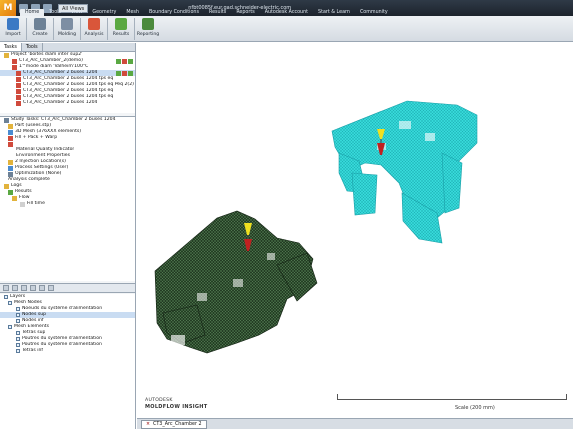 This screenshot has width=573, height=429. I want to click on assign-layer-icon, so click(42, 288).